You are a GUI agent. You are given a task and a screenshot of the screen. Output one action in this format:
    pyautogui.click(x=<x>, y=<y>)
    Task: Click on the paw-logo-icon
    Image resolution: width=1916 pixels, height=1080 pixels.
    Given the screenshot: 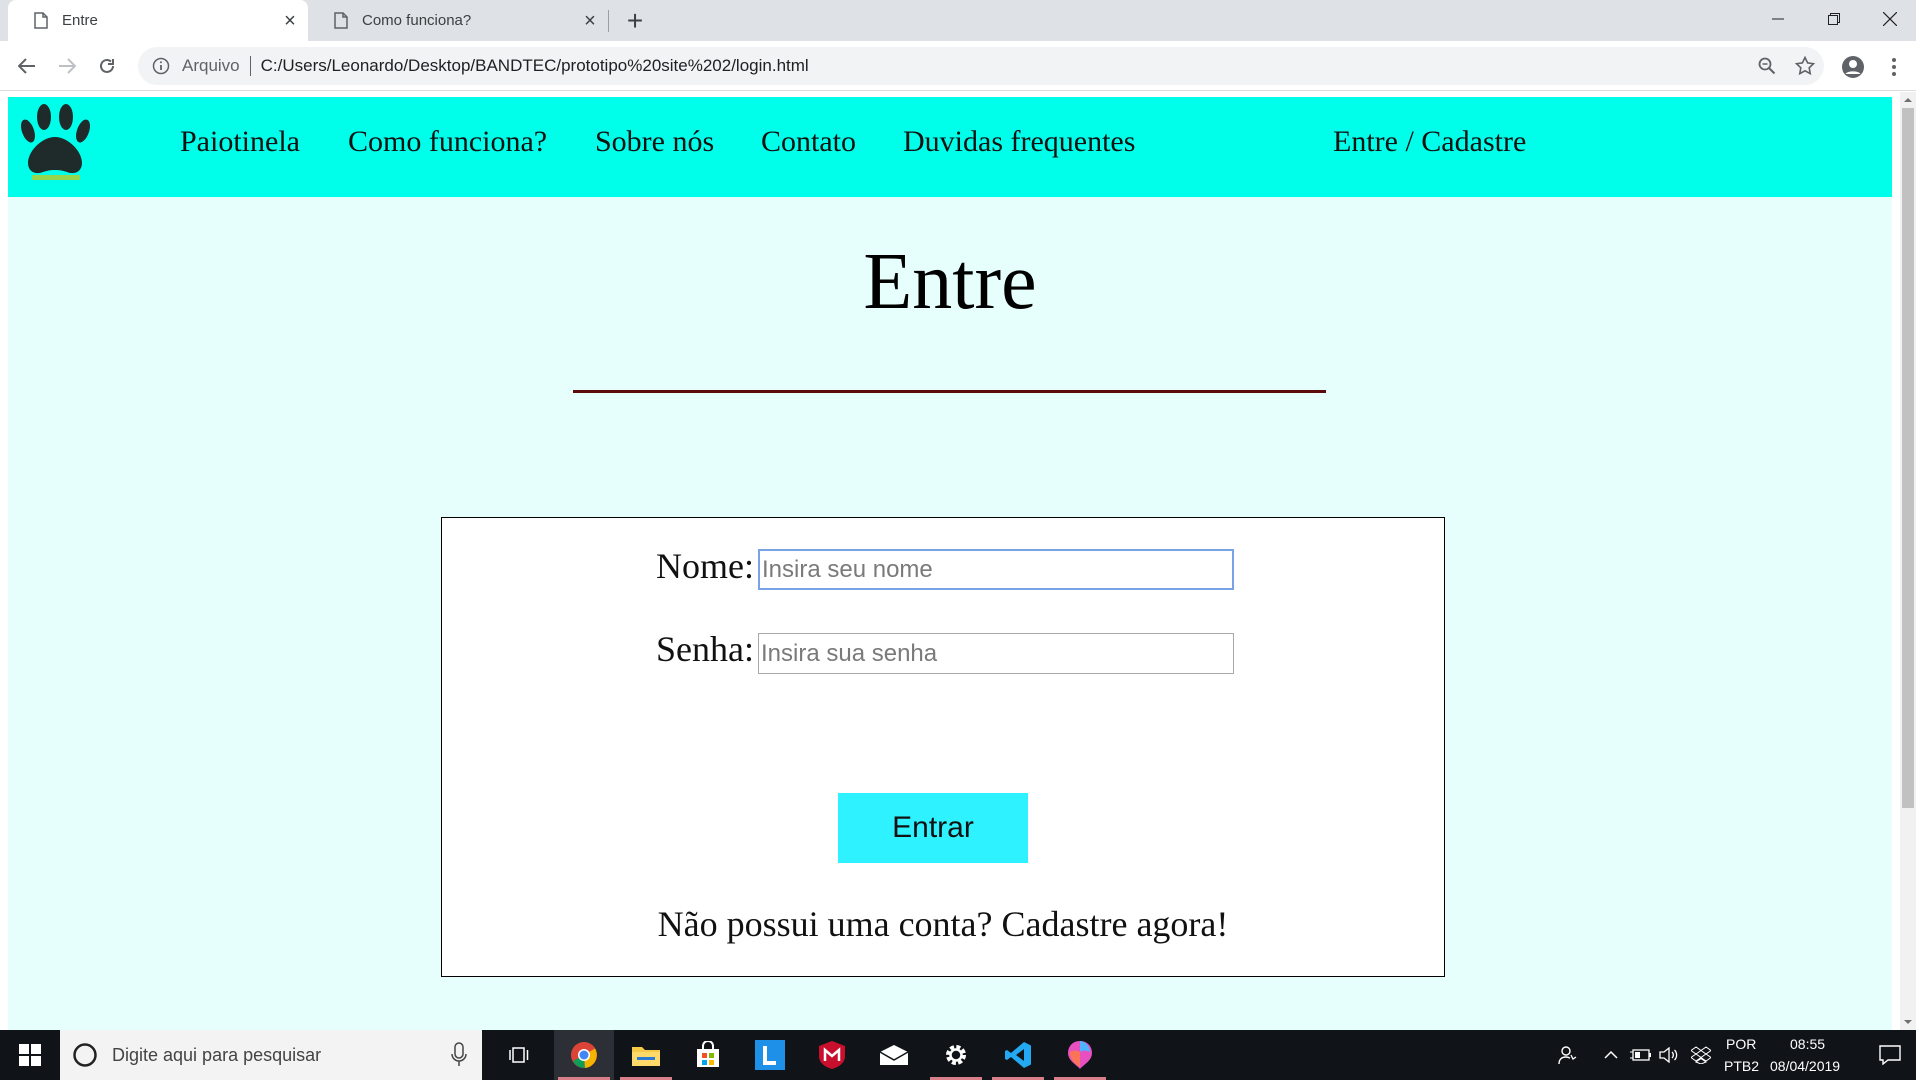 What is the action you would take?
    pyautogui.click(x=56, y=144)
    